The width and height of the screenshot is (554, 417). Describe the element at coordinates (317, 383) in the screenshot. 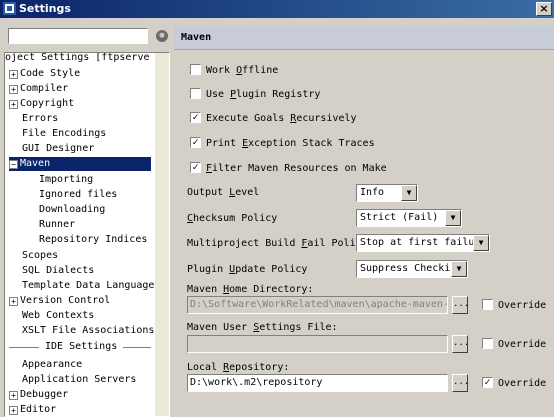

I see `local-repository-field: D:\work\.m2\repository` at that location.